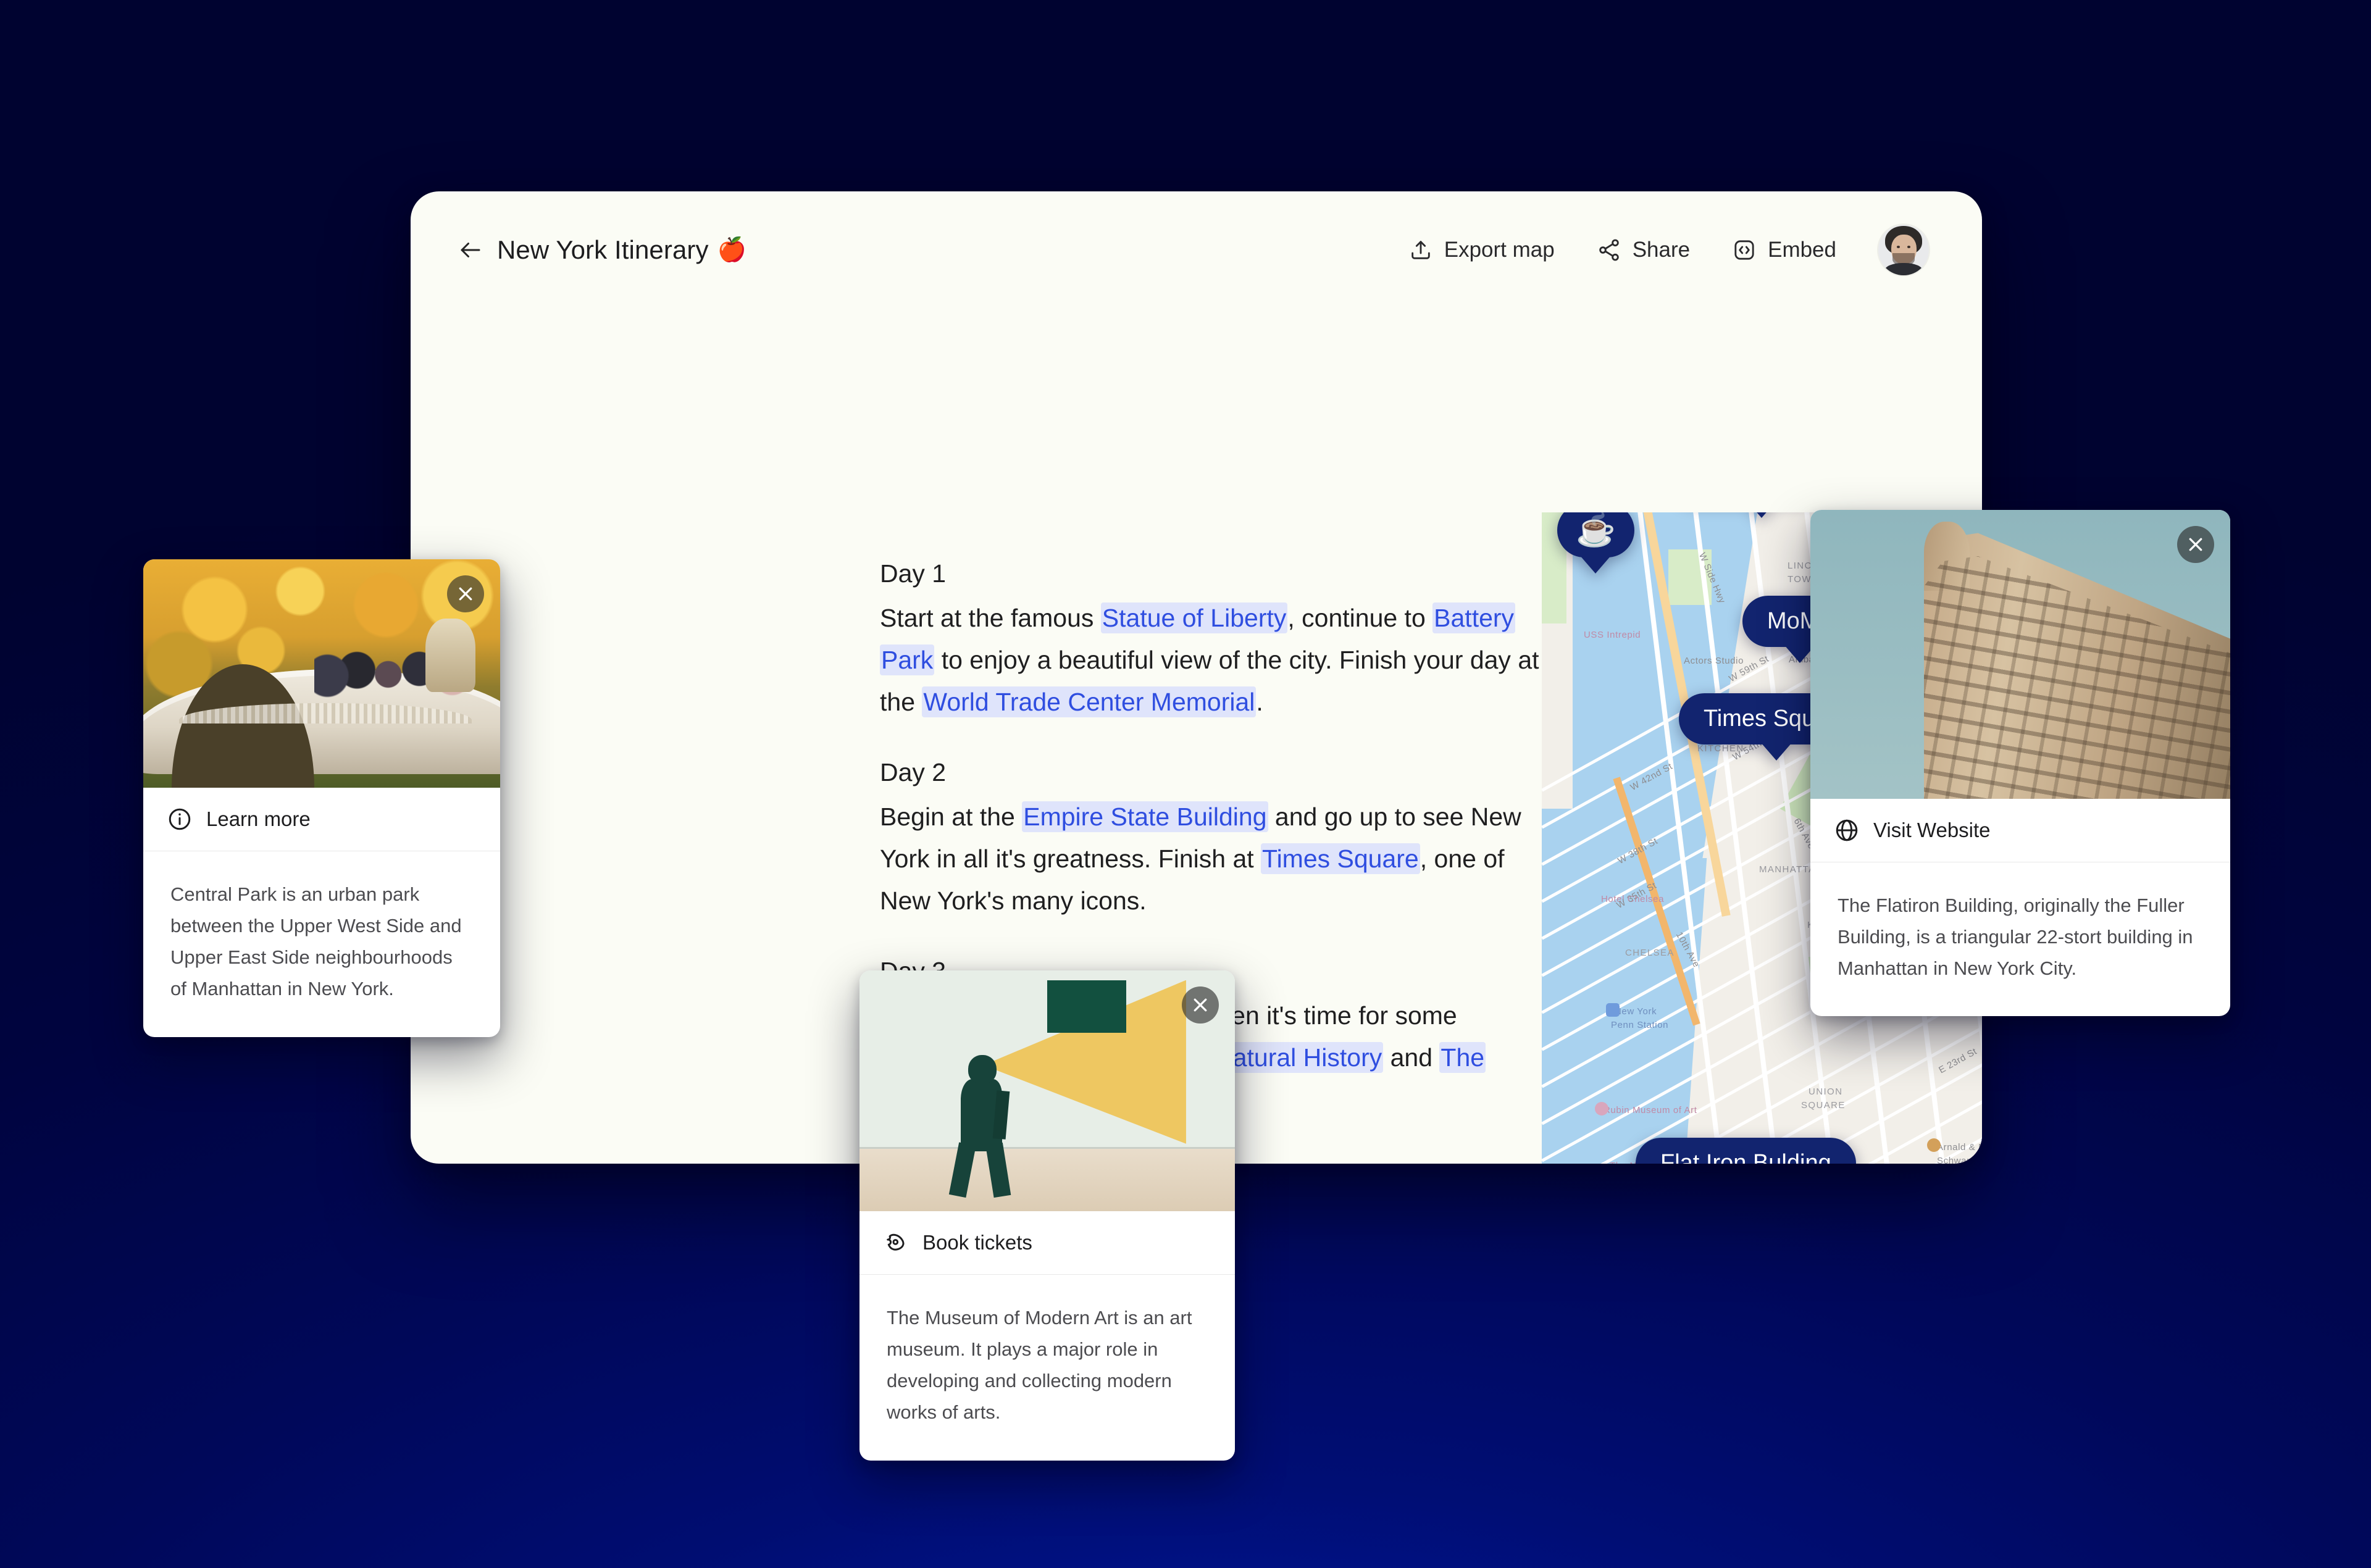 The image size is (2371, 1568). Describe the element at coordinates (1089, 702) in the screenshot. I see `place-link: World Trade Center Memorial` at that location.